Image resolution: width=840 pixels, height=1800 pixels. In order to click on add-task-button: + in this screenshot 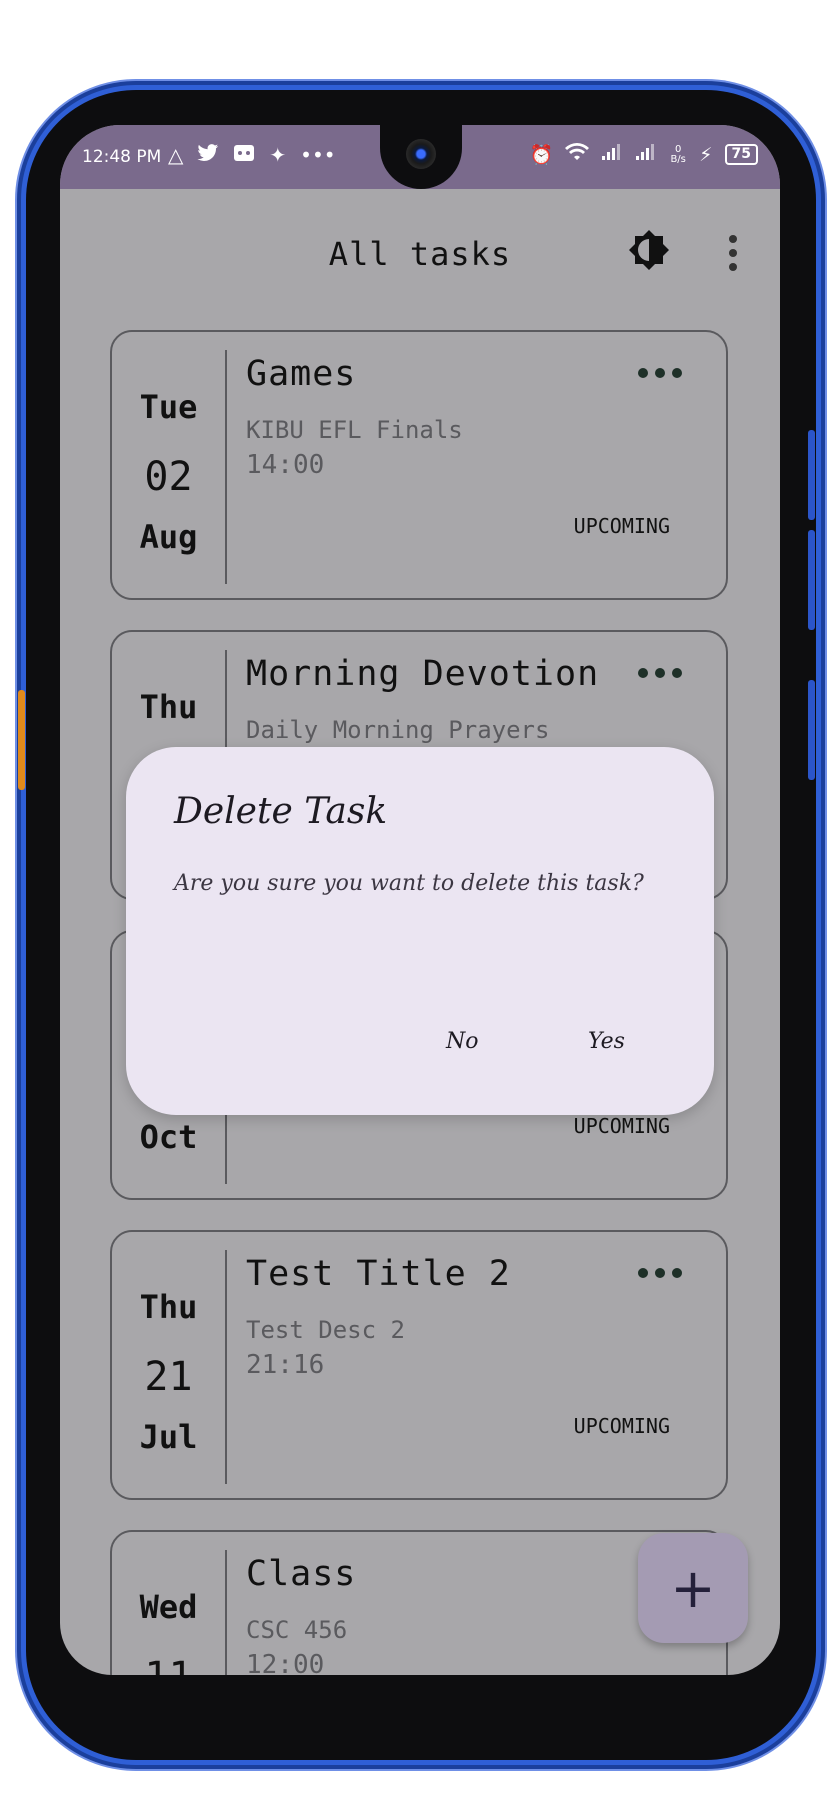, I will do `click(693, 1588)`.